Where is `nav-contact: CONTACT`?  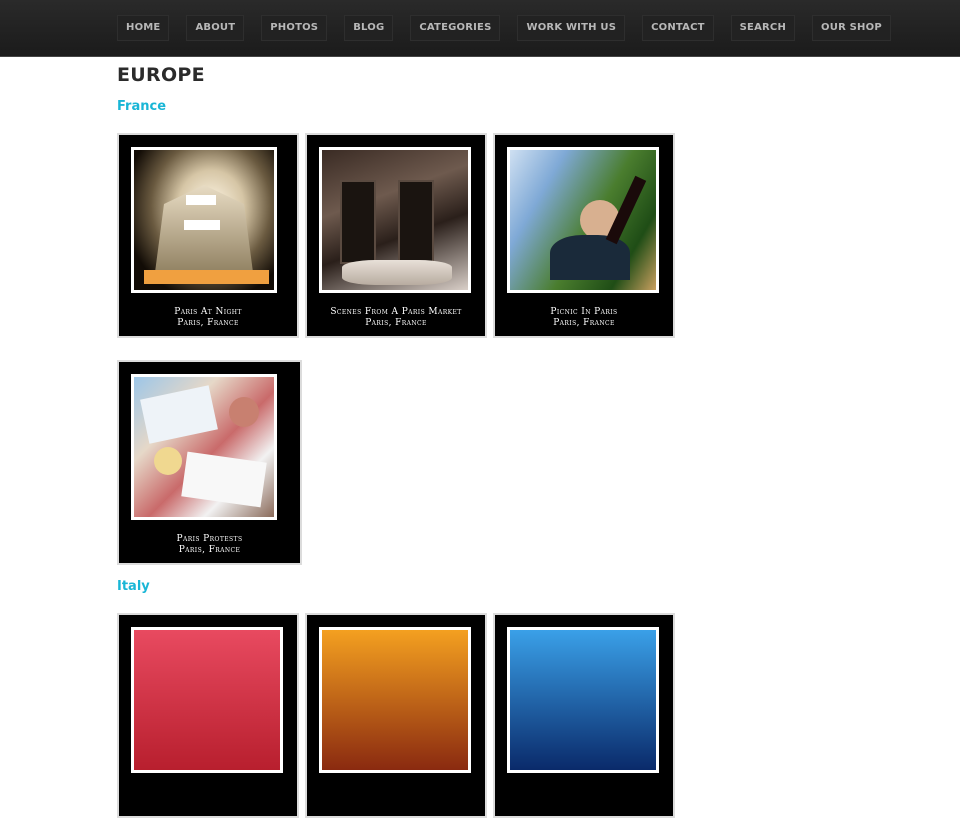
nav-contact: CONTACT is located at coordinates (678, 28).